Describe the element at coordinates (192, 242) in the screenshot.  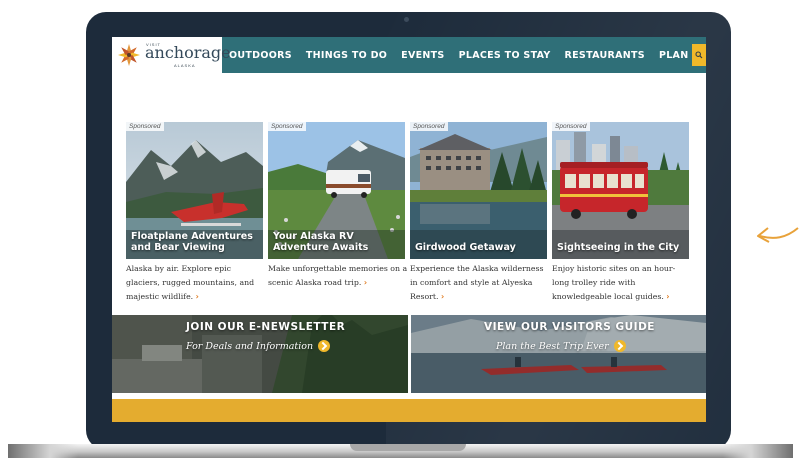
I see `card-title: Floatplane Adventures and Bear Viewing` at that location.